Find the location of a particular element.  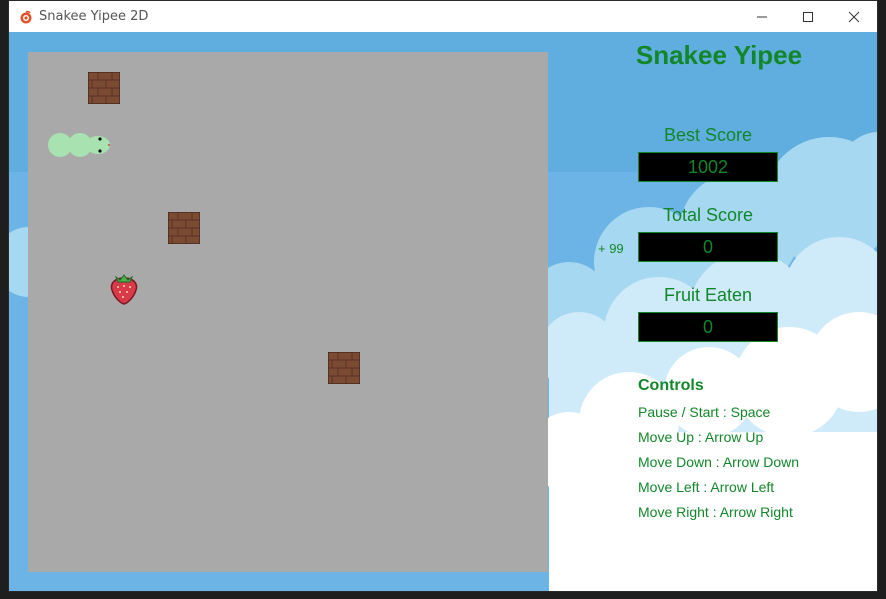

strawberry-icon is located at coordinates (124, 289).